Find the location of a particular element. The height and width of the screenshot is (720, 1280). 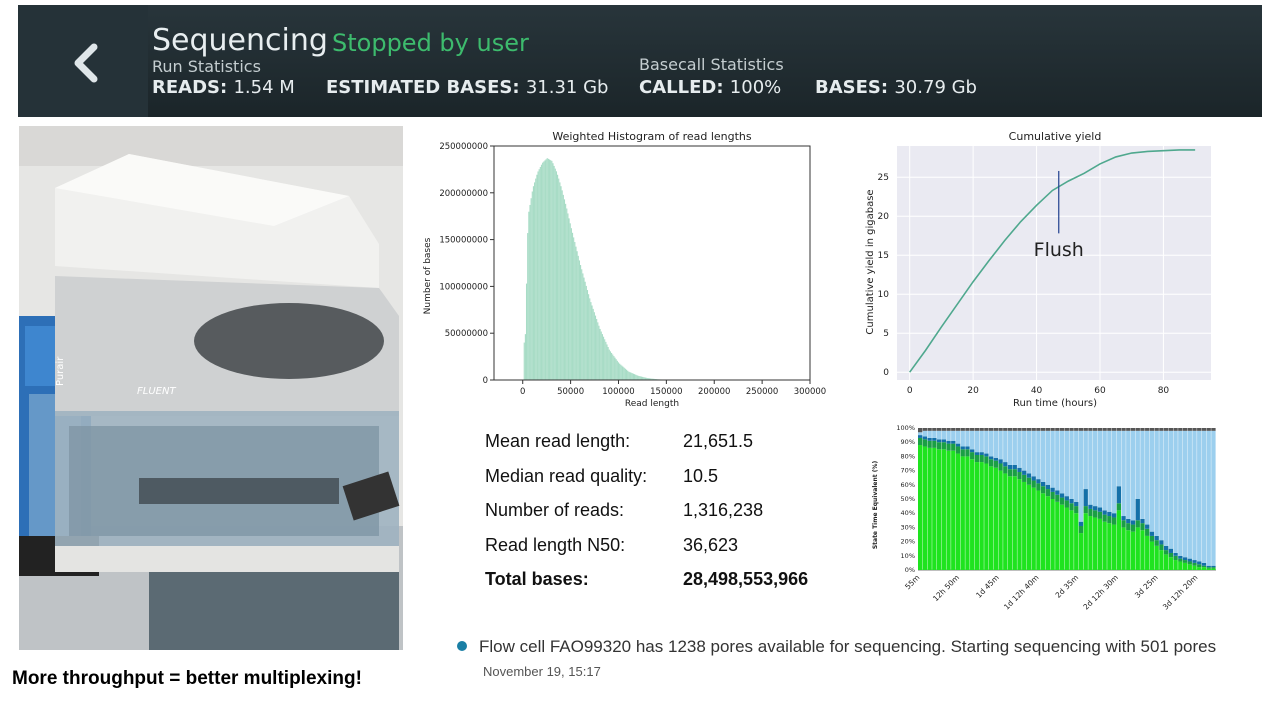

notice-timestamp: November 19, 15:17 is located at coordinates (542, 671).